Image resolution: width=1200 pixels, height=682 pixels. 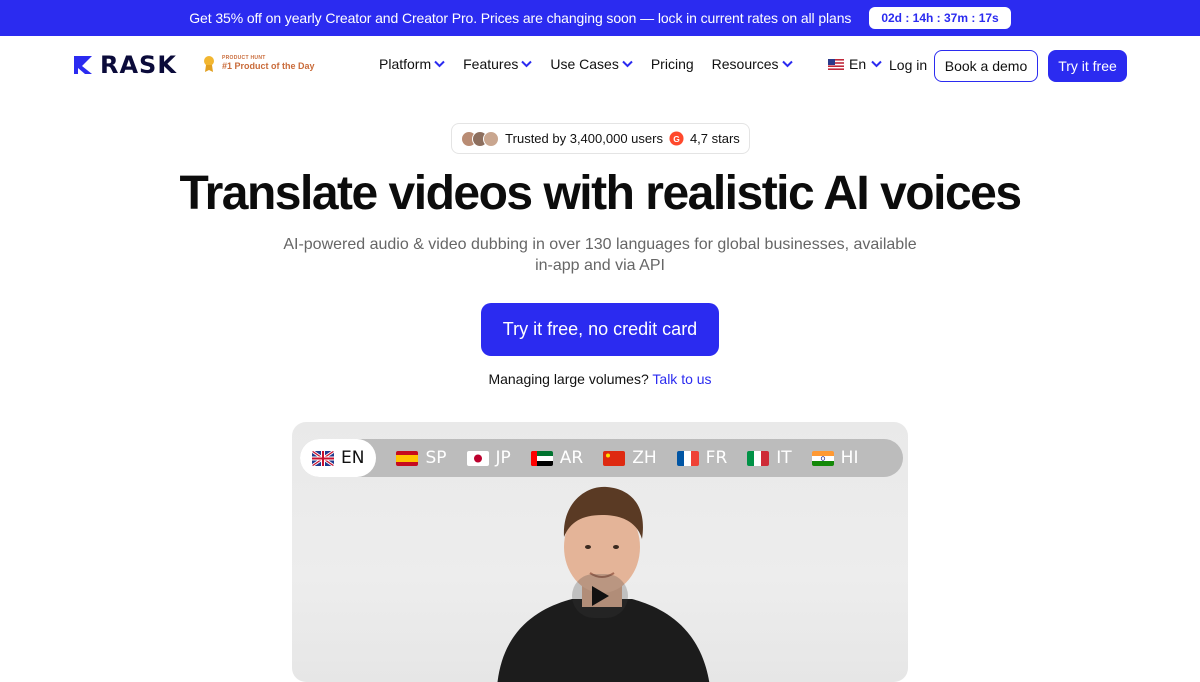 What do you see at coordinates (541, 458) in the screenshot?
I see `uae-flag-icon` at bounding box center [541, 458].